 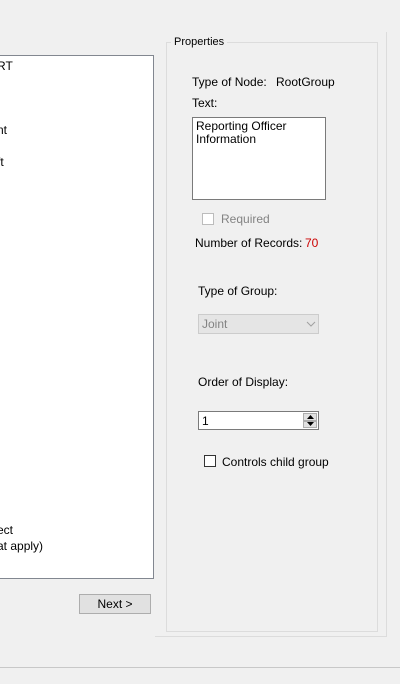 I want to click on text-label: Text:, so click(x=205, y=103).